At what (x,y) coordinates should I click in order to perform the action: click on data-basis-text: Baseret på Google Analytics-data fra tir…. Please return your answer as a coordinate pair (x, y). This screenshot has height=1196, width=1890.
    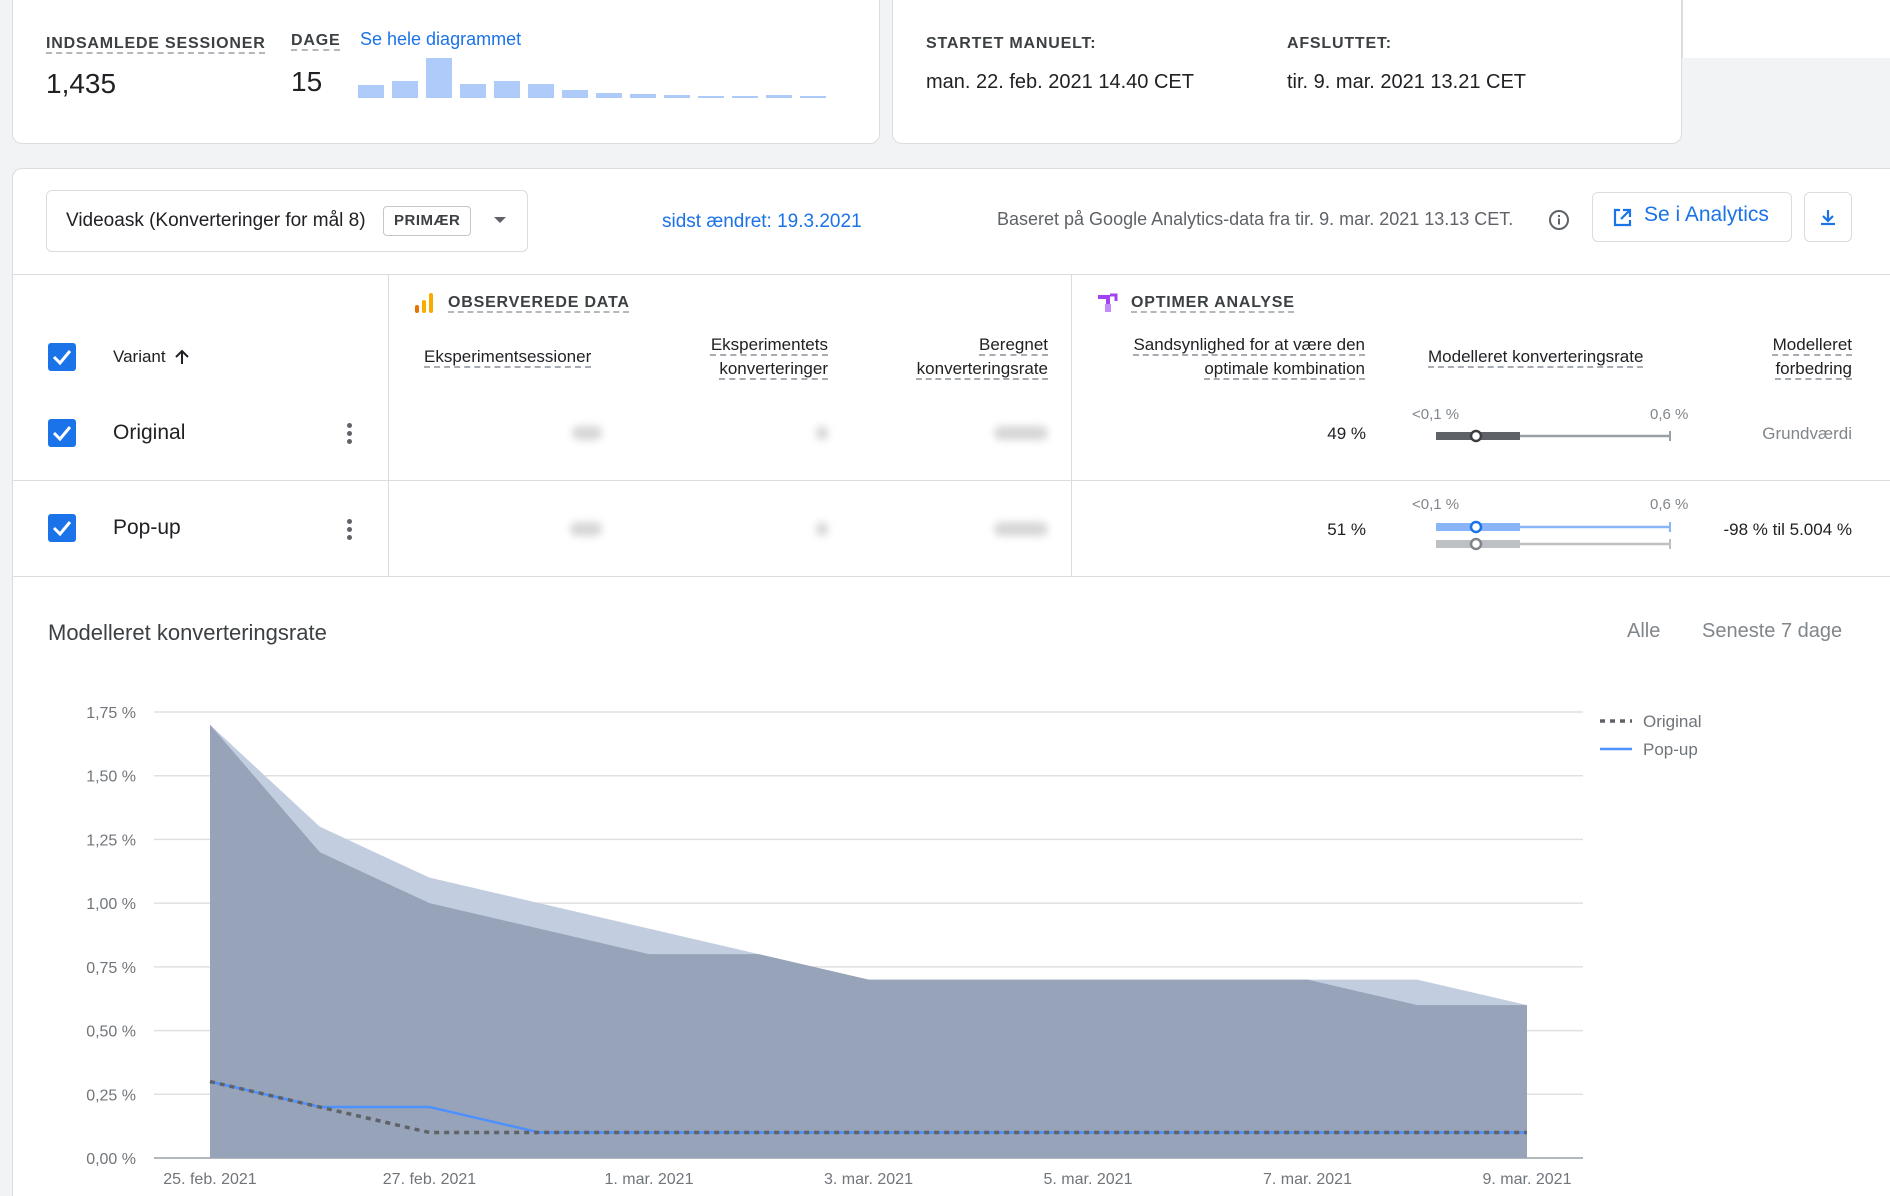
    Looking at the image, I should click on (1255, 219).